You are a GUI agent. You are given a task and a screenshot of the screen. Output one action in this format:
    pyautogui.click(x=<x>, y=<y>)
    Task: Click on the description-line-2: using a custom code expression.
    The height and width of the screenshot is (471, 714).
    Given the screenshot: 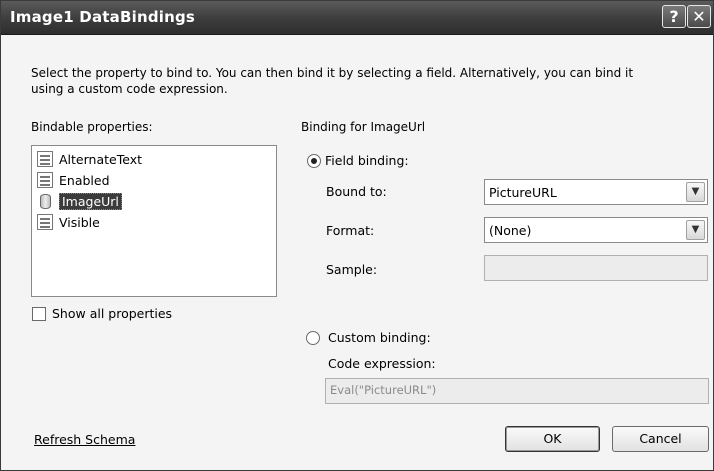 What is the action you would take?
    pyautogui.click(x=129, y=89)
    